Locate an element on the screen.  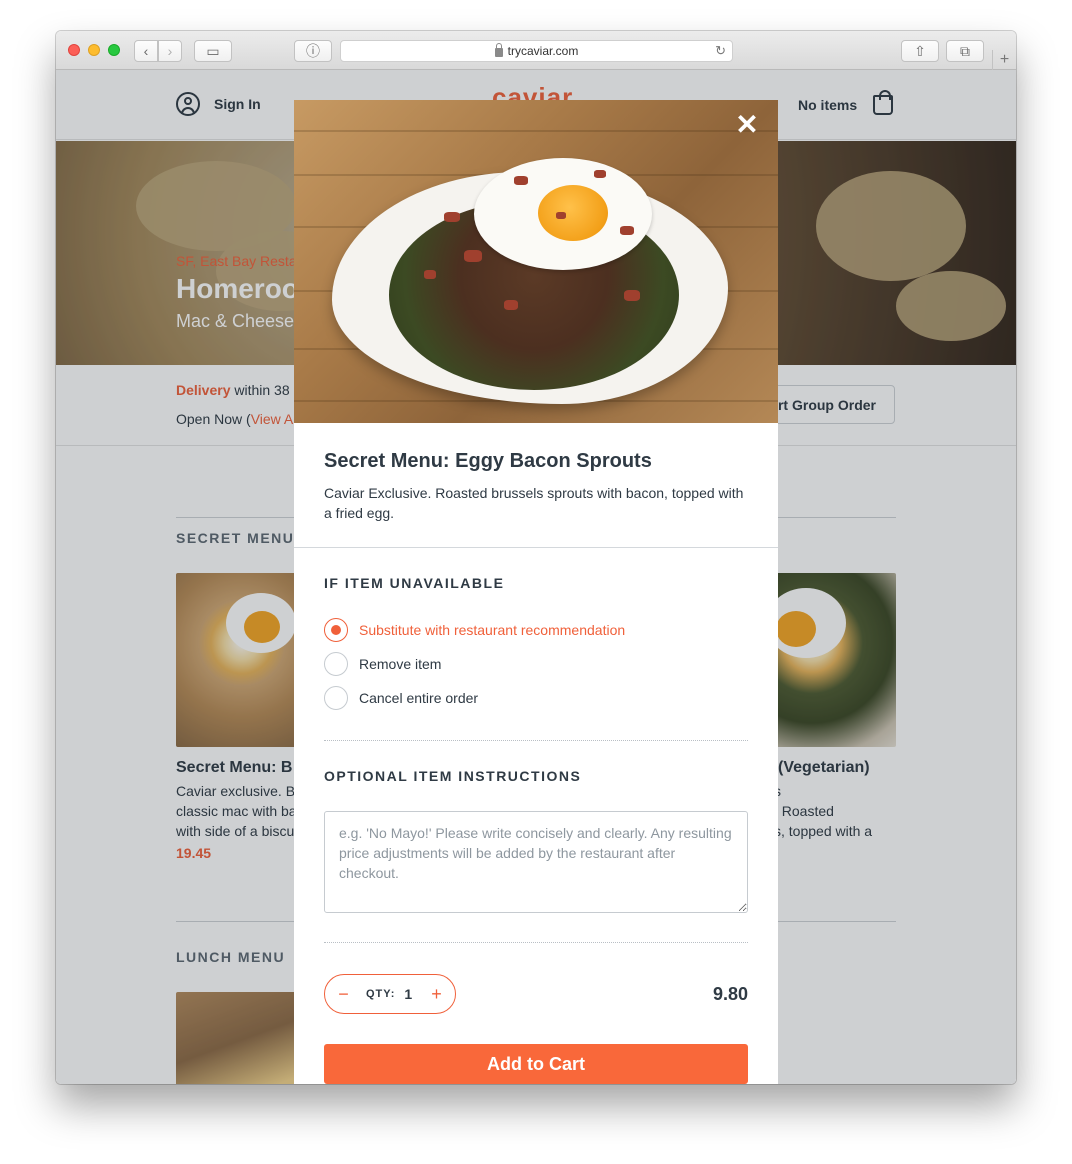
info-icon: ⓘ is located at coordinates (313, 51).